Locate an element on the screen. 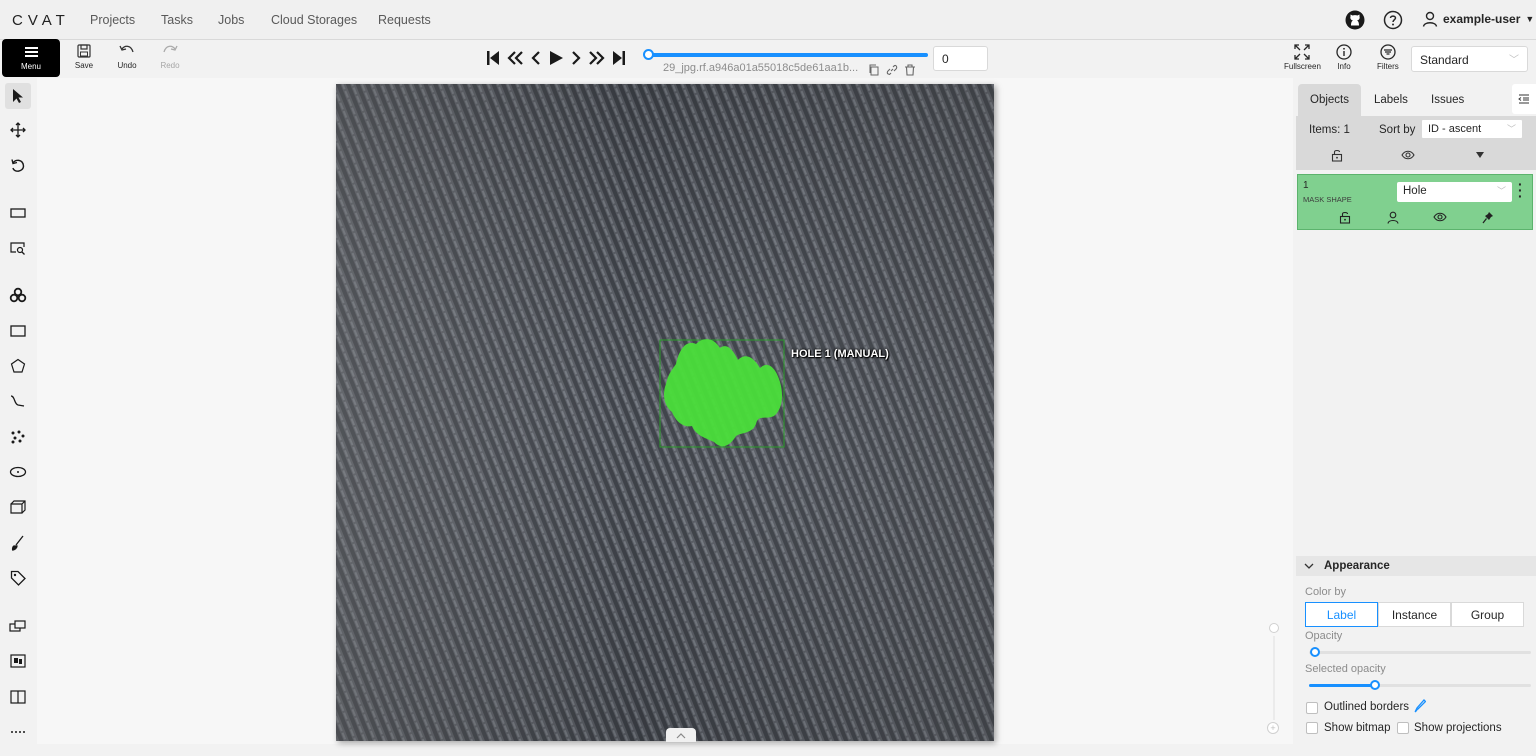 Image resolution: width=1536 pixels, height=756 pixels. menu-button: Menu is located at coordinates (31, 58).